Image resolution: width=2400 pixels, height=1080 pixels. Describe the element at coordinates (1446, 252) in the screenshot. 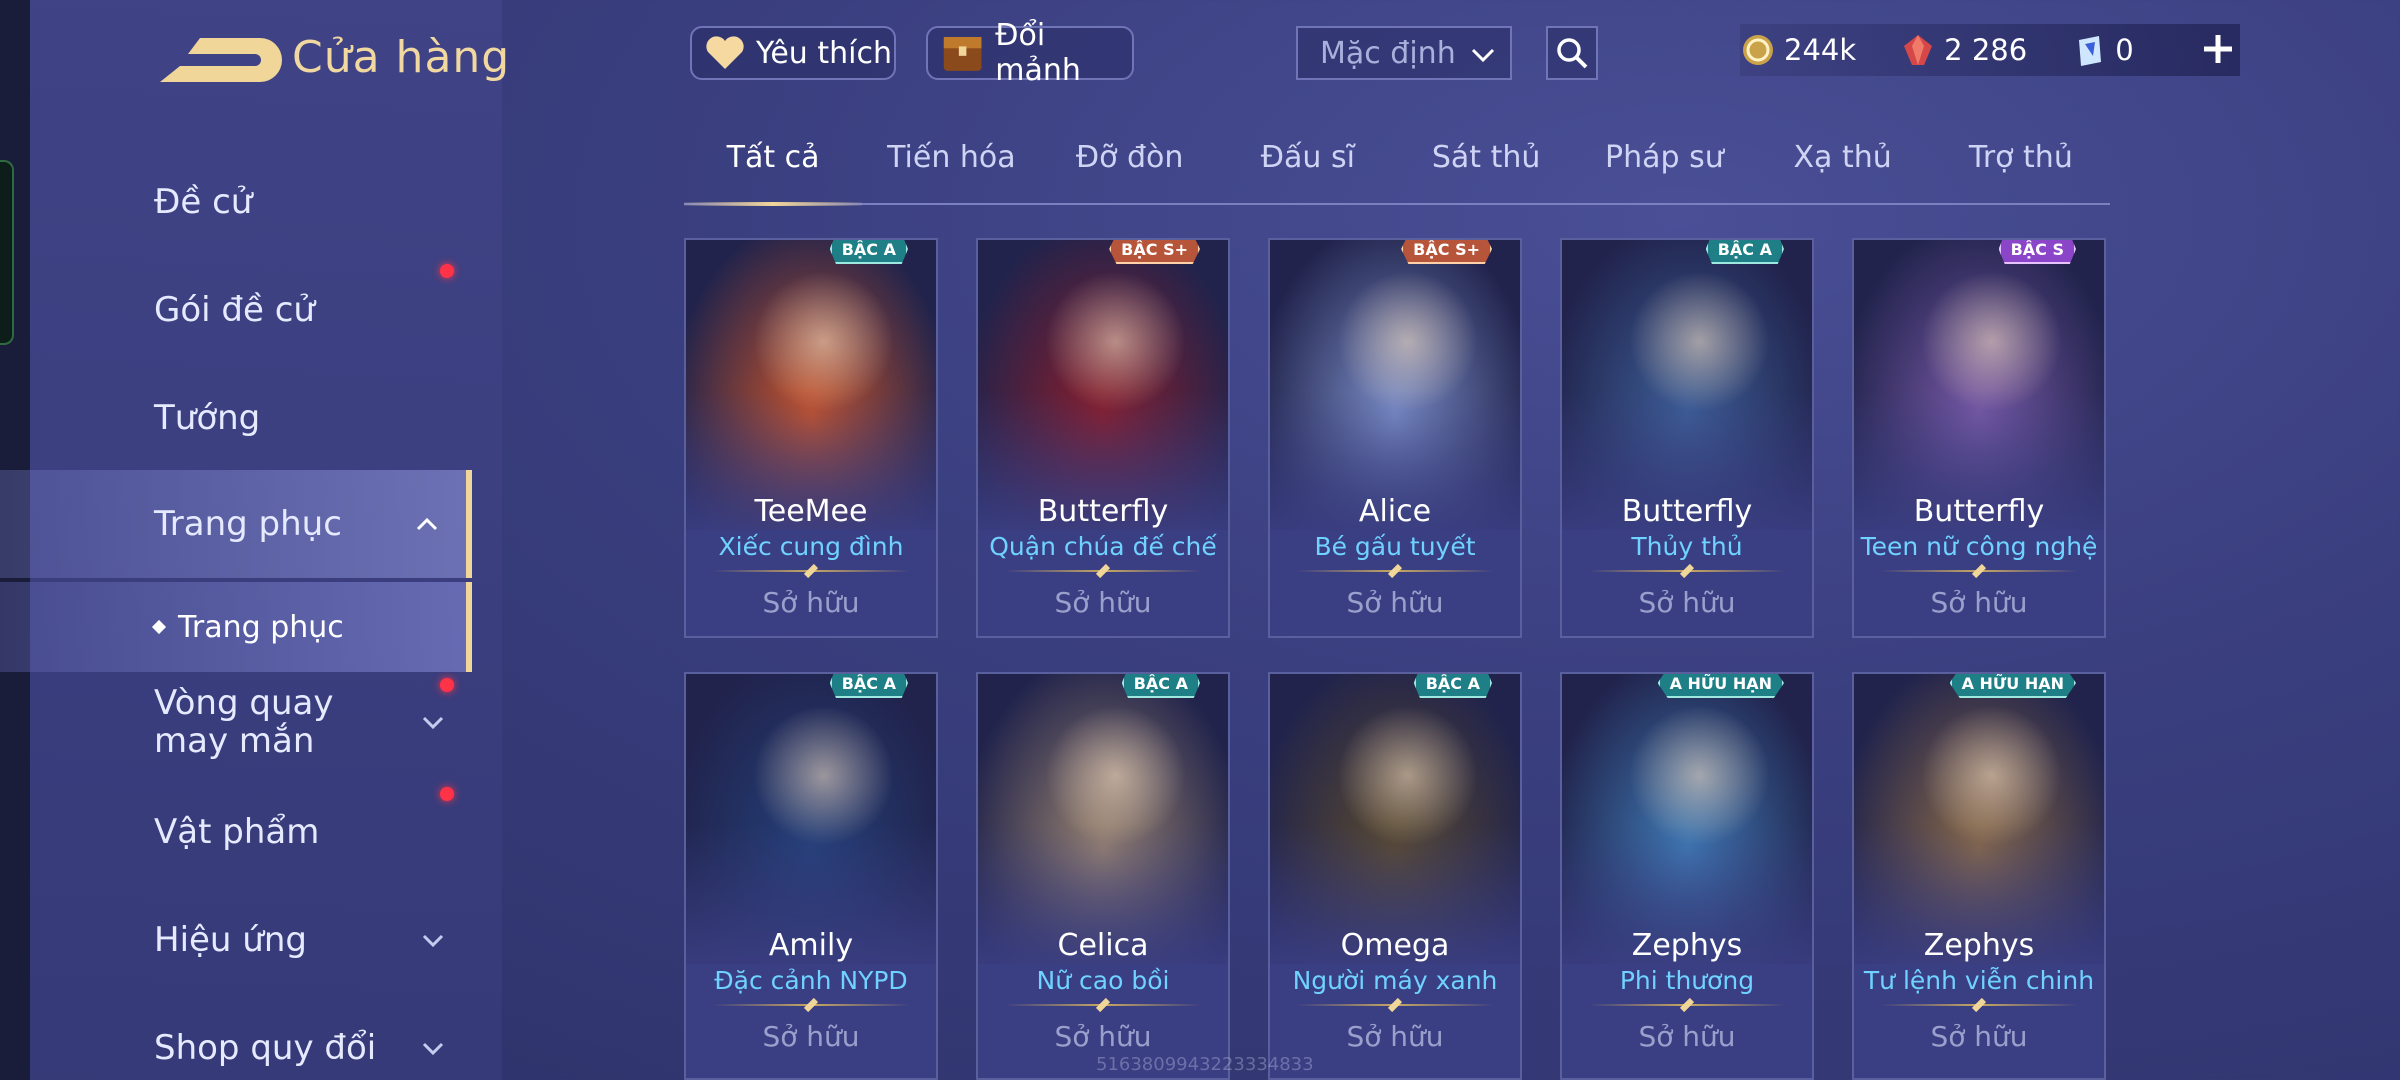

I see `tier-badge: BẬC S+` at that location.